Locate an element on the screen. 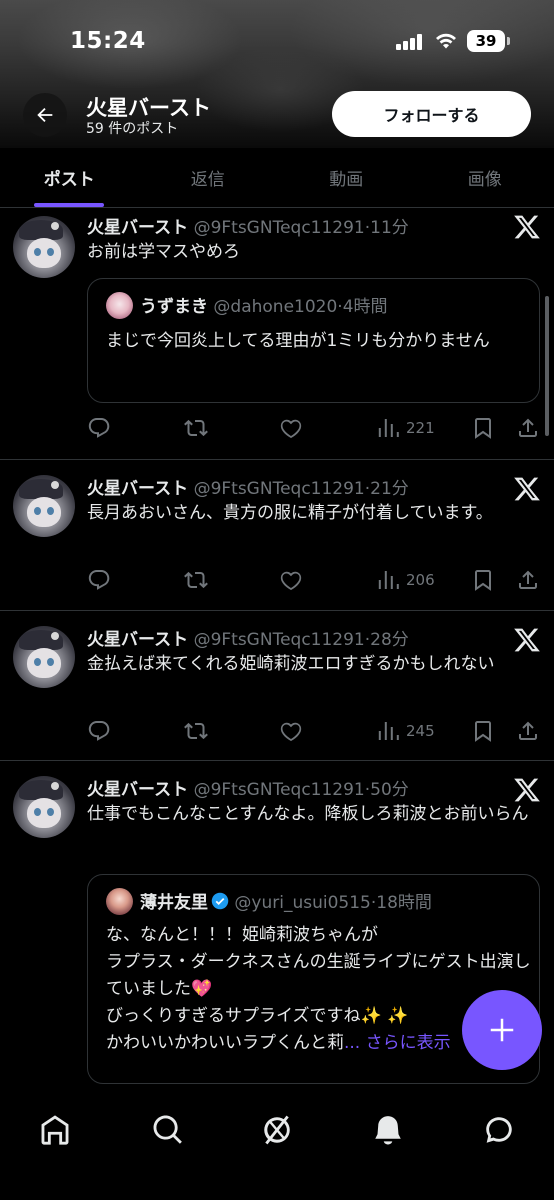 This screenshot has height=1200, width=554. nav-home is located at coordinates (55, 1130).